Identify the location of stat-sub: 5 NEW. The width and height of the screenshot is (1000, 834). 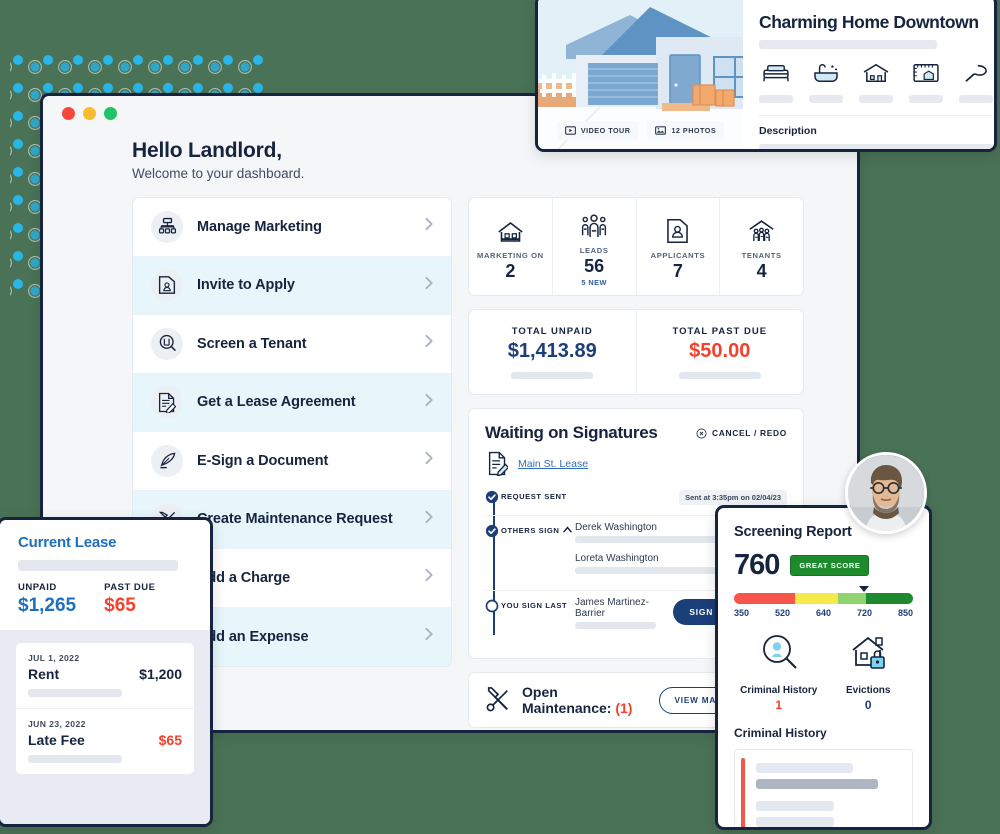
(594, 282).